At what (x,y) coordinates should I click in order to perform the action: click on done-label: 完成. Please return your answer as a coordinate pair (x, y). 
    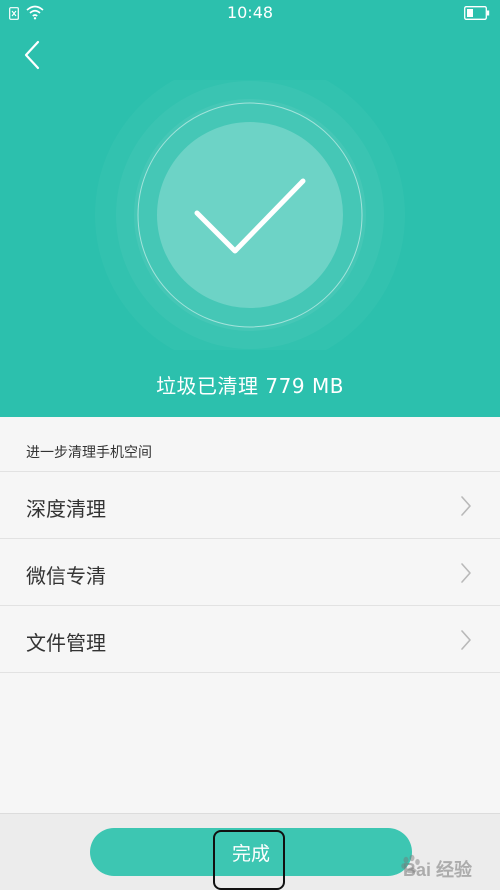
    Looking at the image, I should click on (250, 854).